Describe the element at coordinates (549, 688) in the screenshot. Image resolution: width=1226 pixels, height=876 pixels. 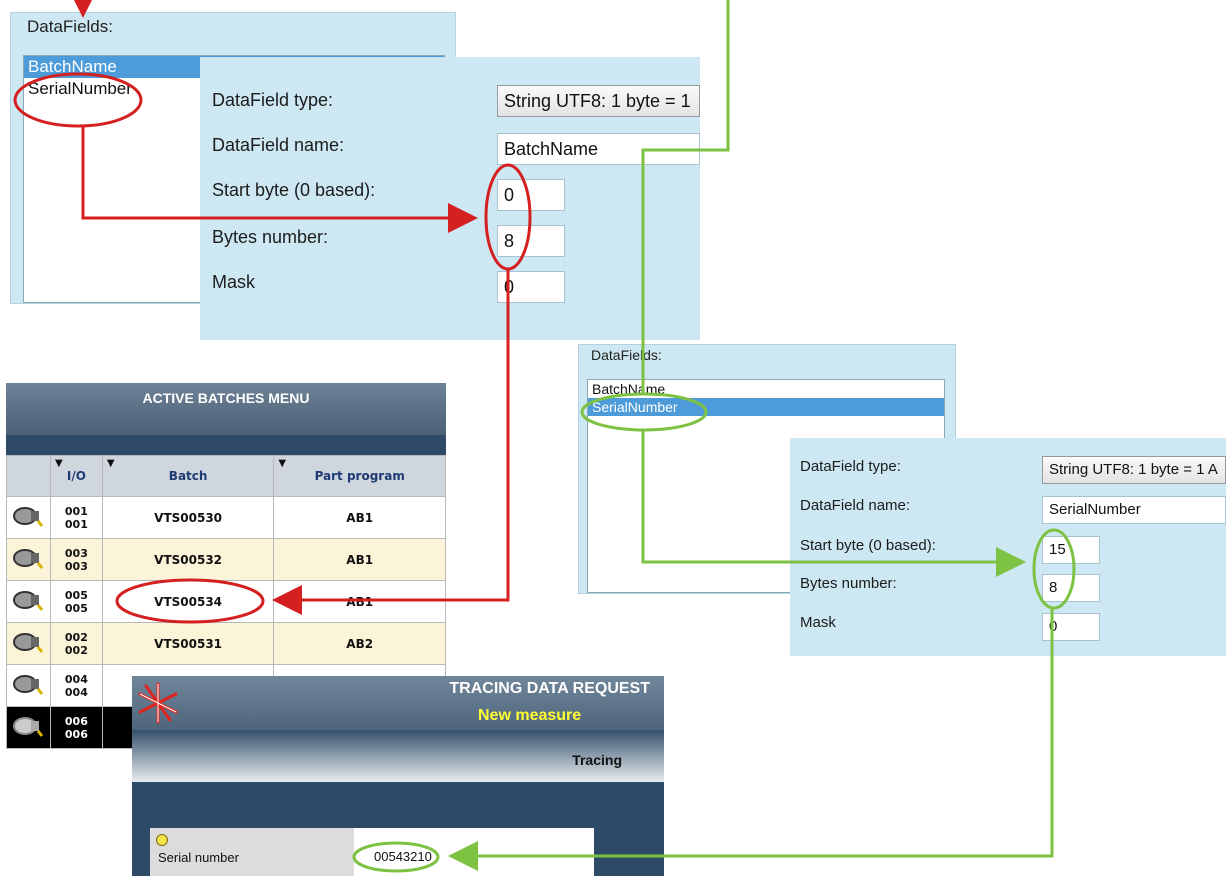
I see `tracing-title: TRACING DATA REQUEST` at that location.